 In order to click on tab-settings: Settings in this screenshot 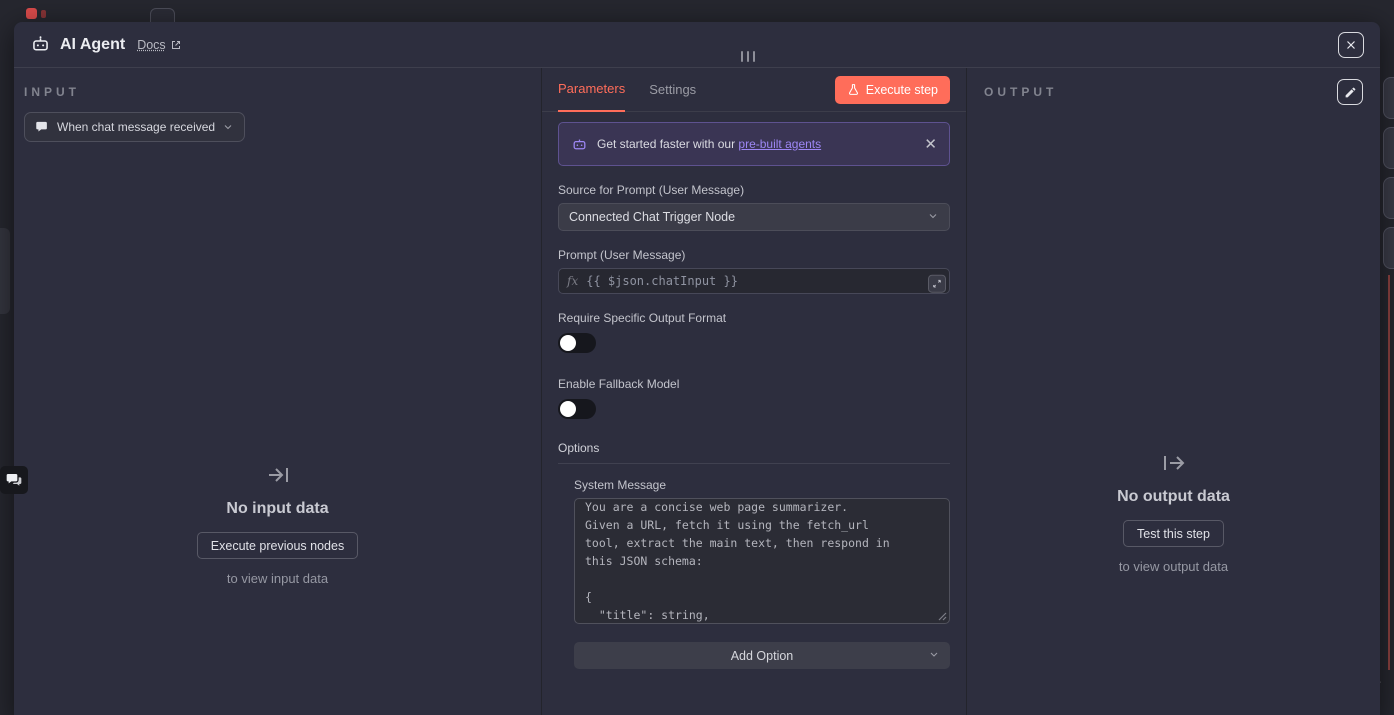, I will do `click(672, 90)`.